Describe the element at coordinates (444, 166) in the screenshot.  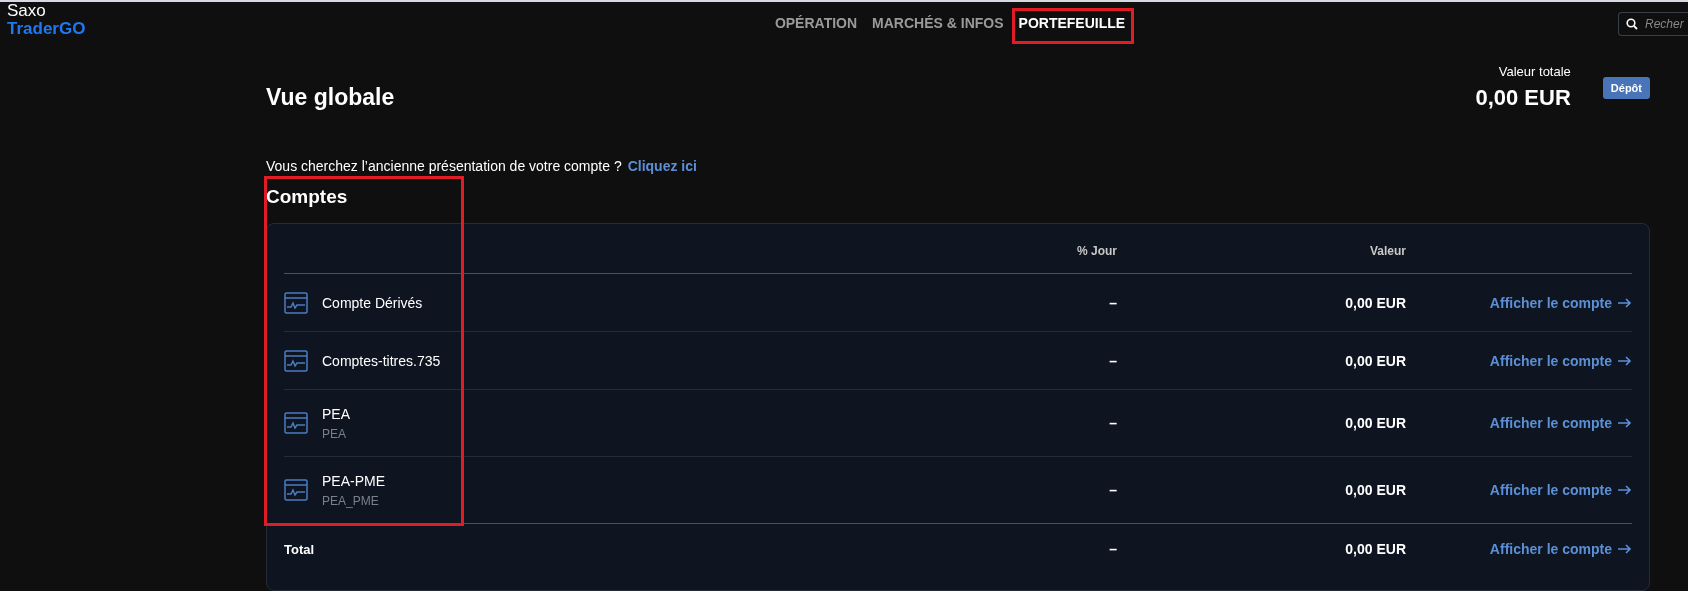
I see `notice-text: Vous cherchez l’ancienne présentation de votre compte ?` at that location.